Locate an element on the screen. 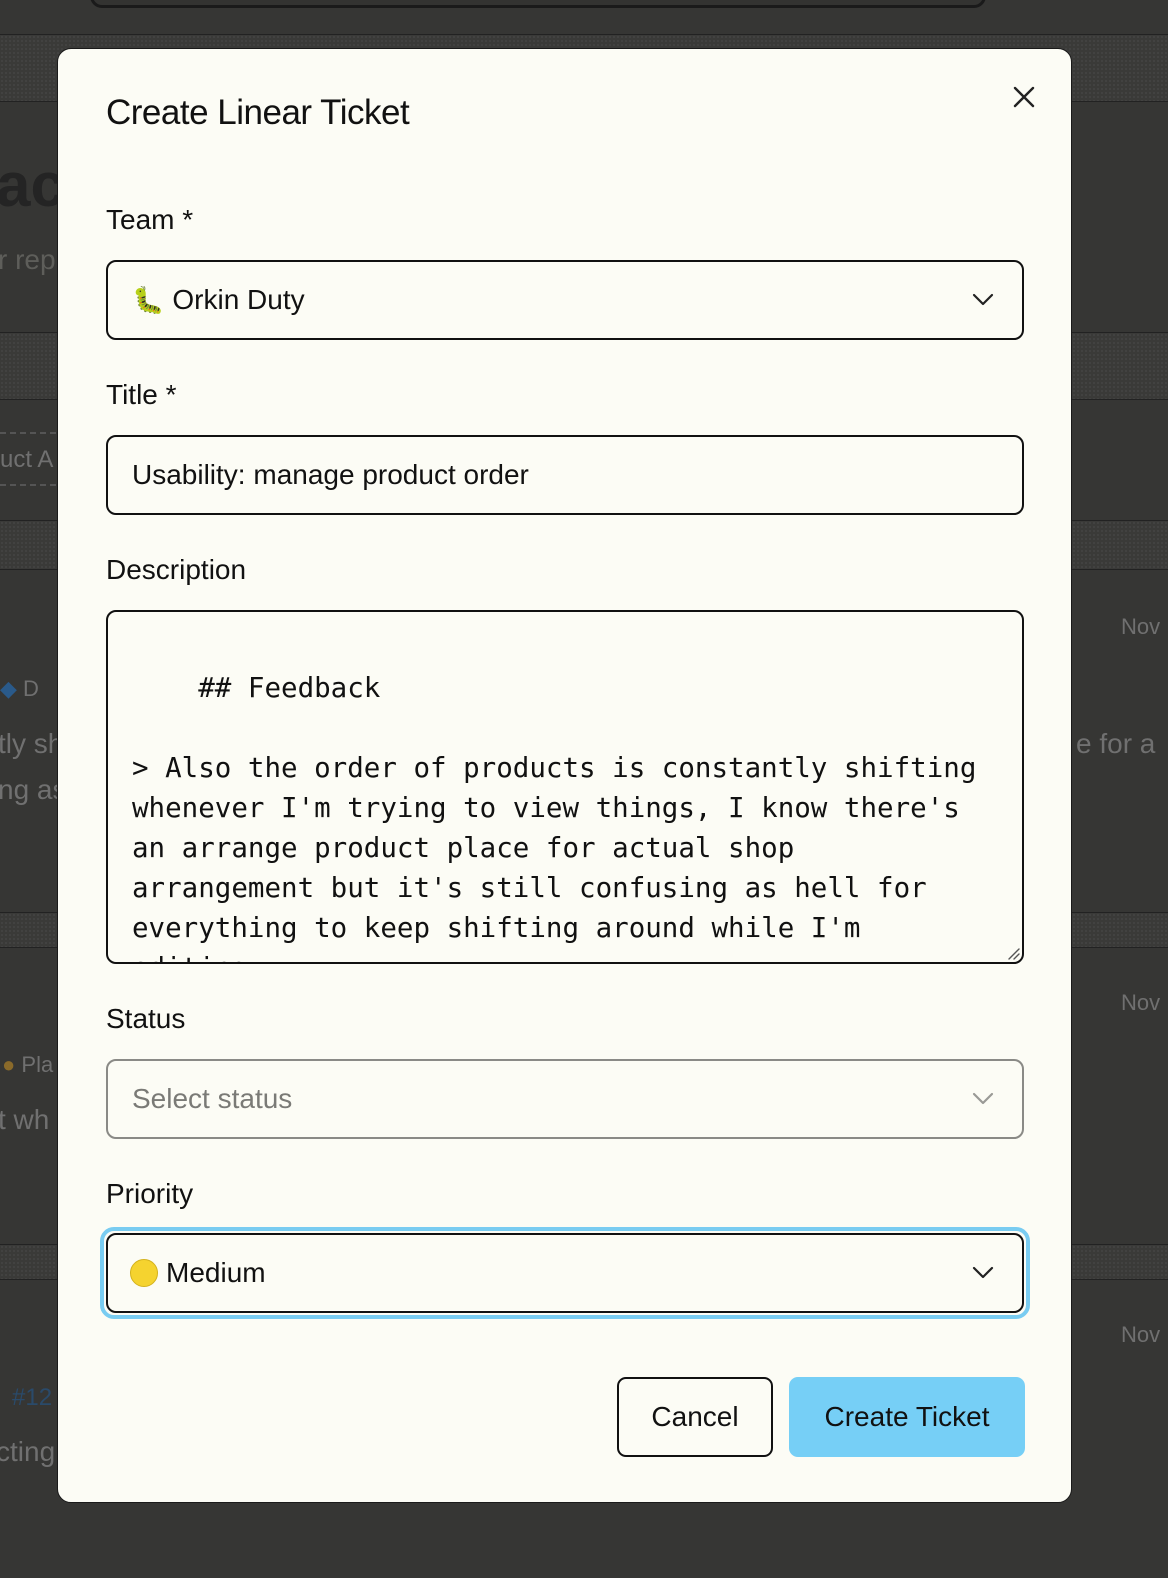 The width and height of the screenshot is (1168, 1578). close-icon is located at coordinates (1024, 97).